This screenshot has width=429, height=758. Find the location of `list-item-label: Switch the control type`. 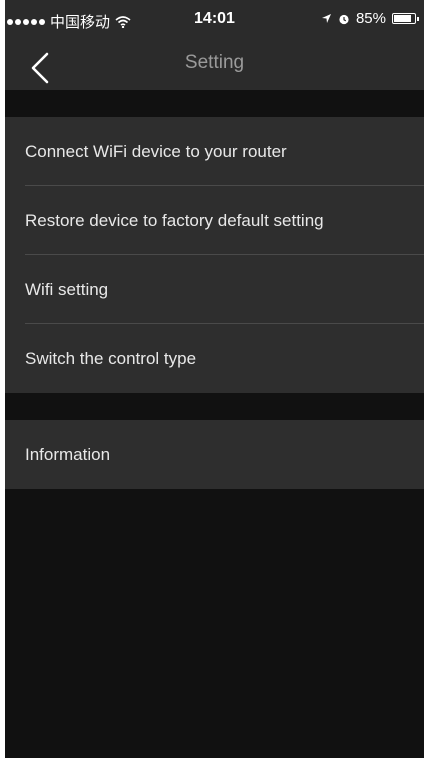

list-item-label: Switch the control type is located at coordinates (111, 358).